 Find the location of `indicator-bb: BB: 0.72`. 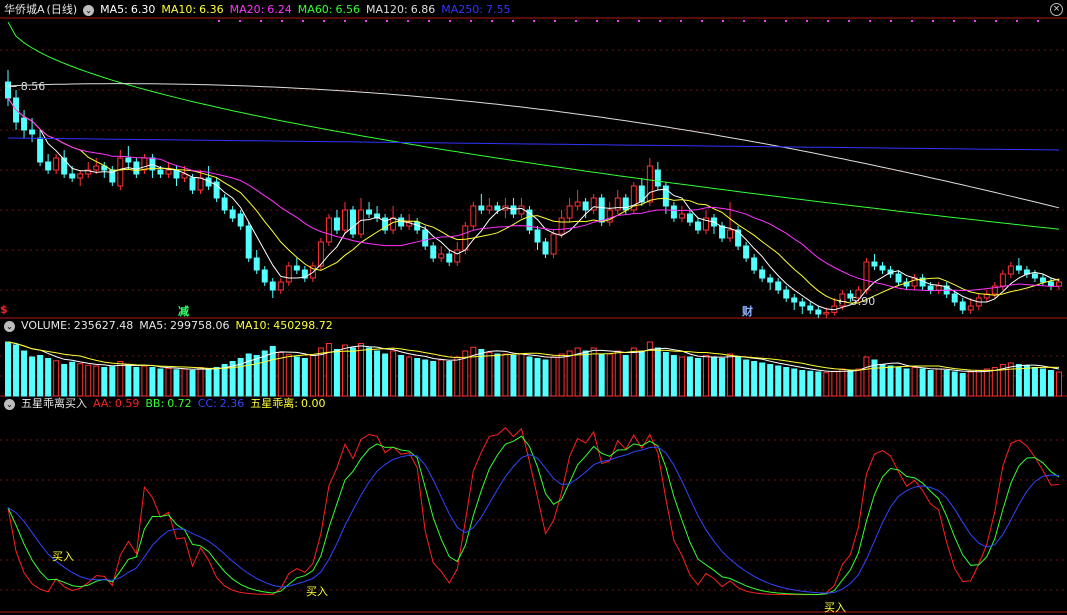

indicator-bb: BB: 0.72 is located at coordinates (168, 403).